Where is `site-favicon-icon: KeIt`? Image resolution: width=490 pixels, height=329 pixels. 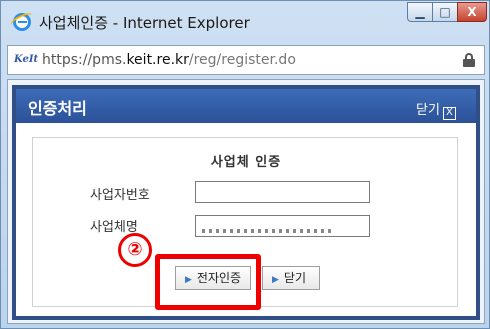
site-favicon-icon: KeIt is located at coordinates (26, 59).